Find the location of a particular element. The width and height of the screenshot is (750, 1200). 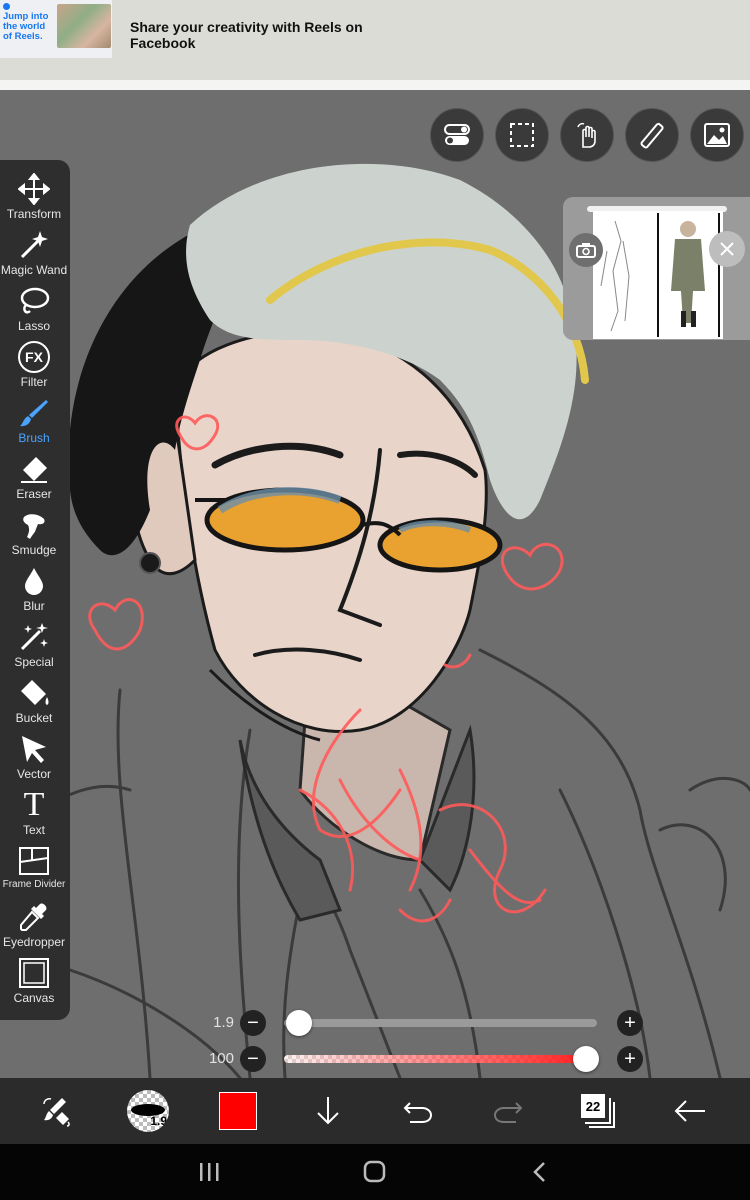

brush-size-decrease-button: − is located at coordinates (253, 1023).